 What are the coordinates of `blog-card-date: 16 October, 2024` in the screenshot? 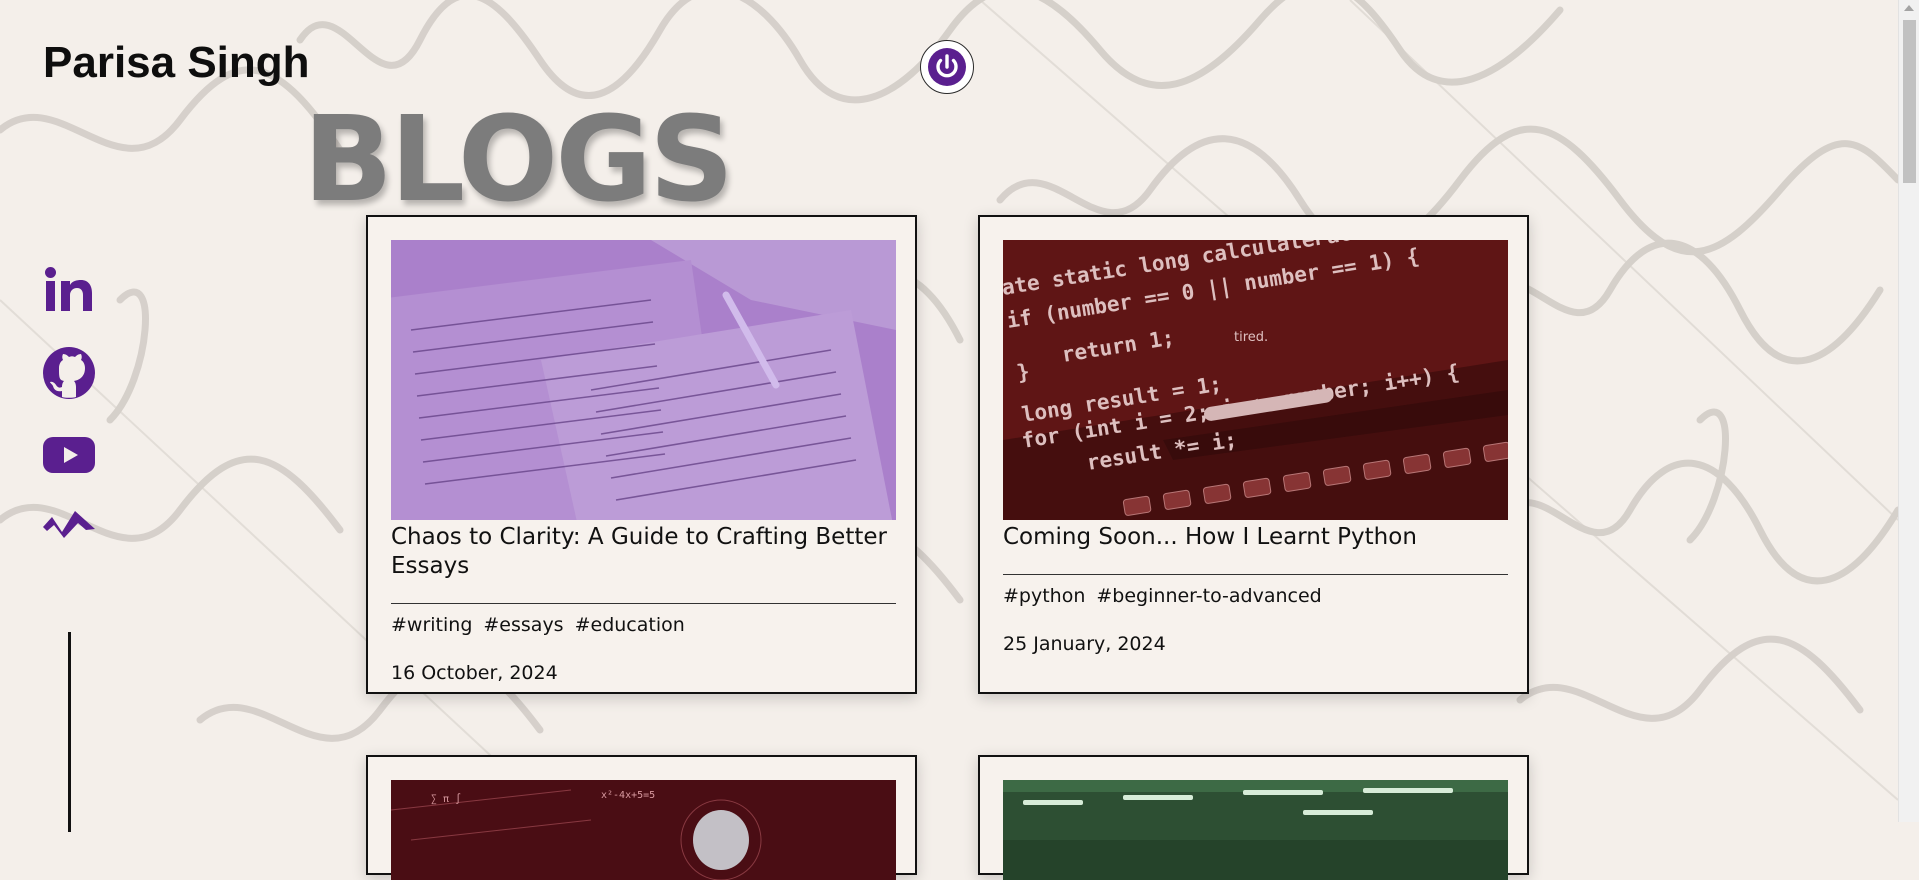 It's located at (474, 673).